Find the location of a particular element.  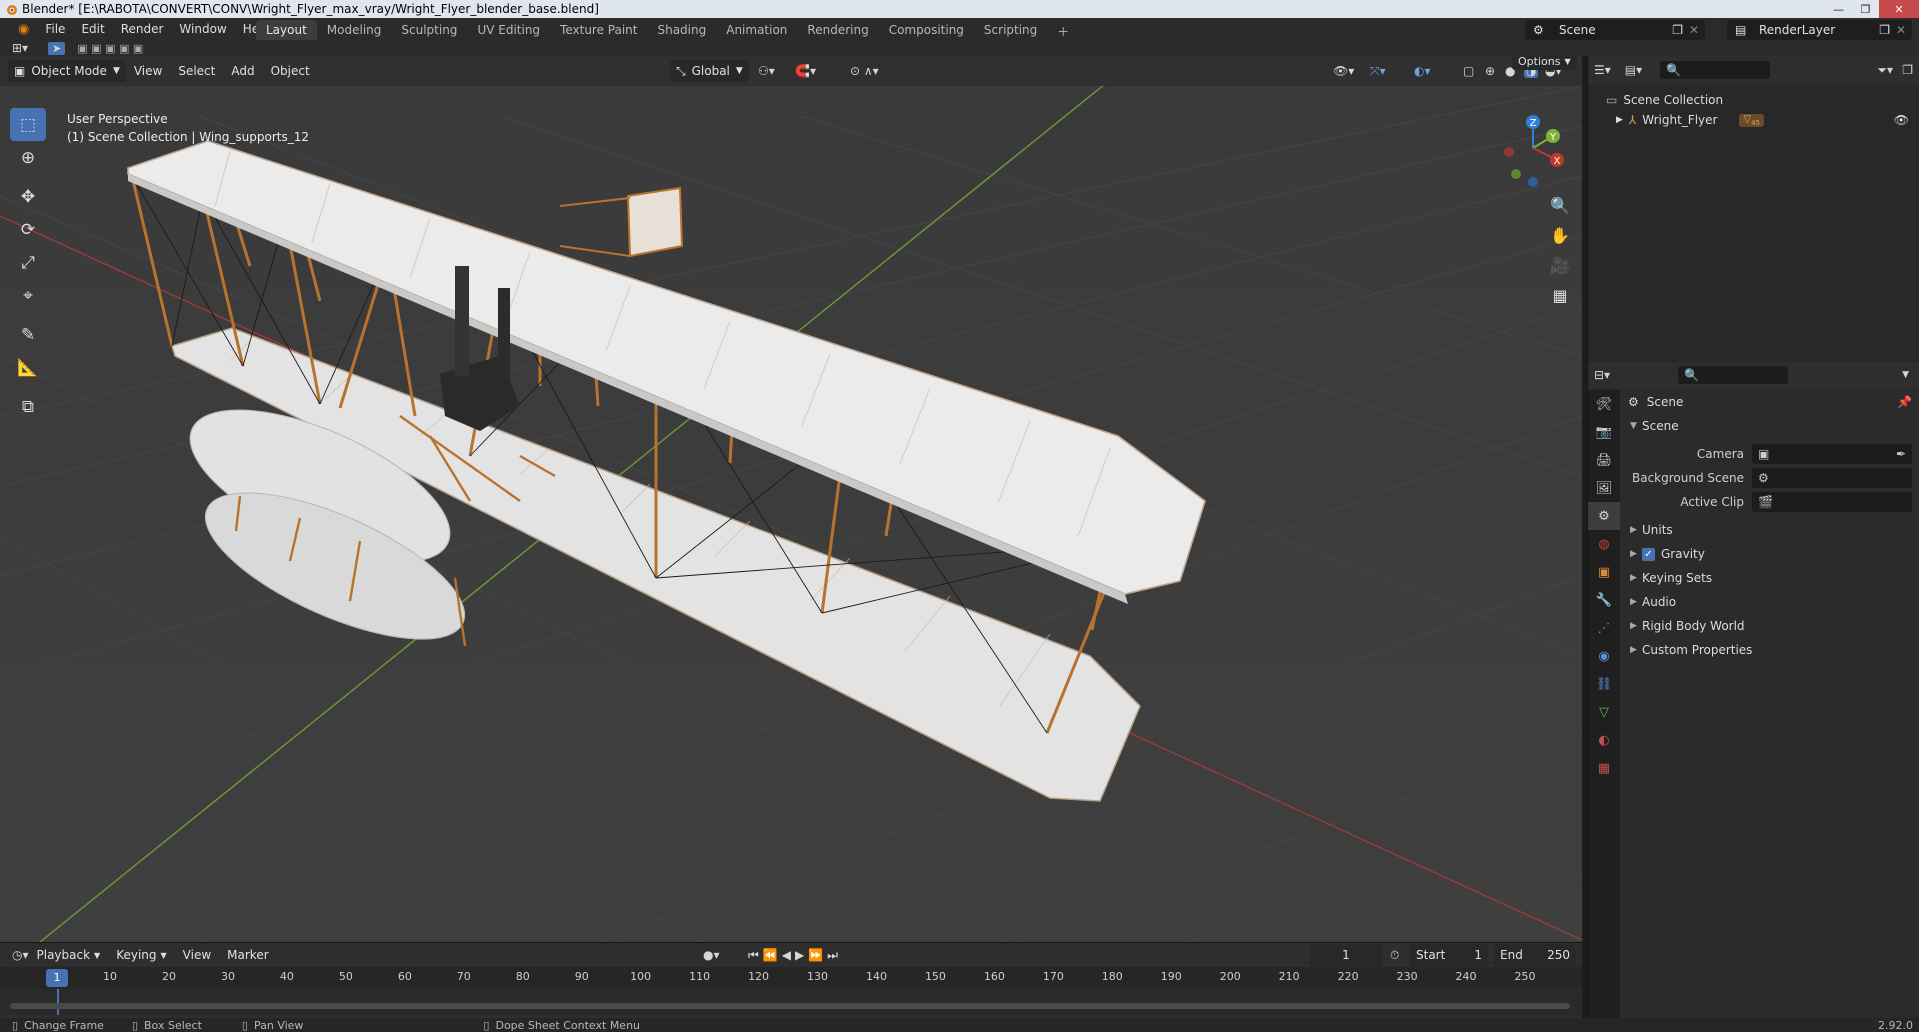

menu-window: Window is located at coordinates (202, 29).